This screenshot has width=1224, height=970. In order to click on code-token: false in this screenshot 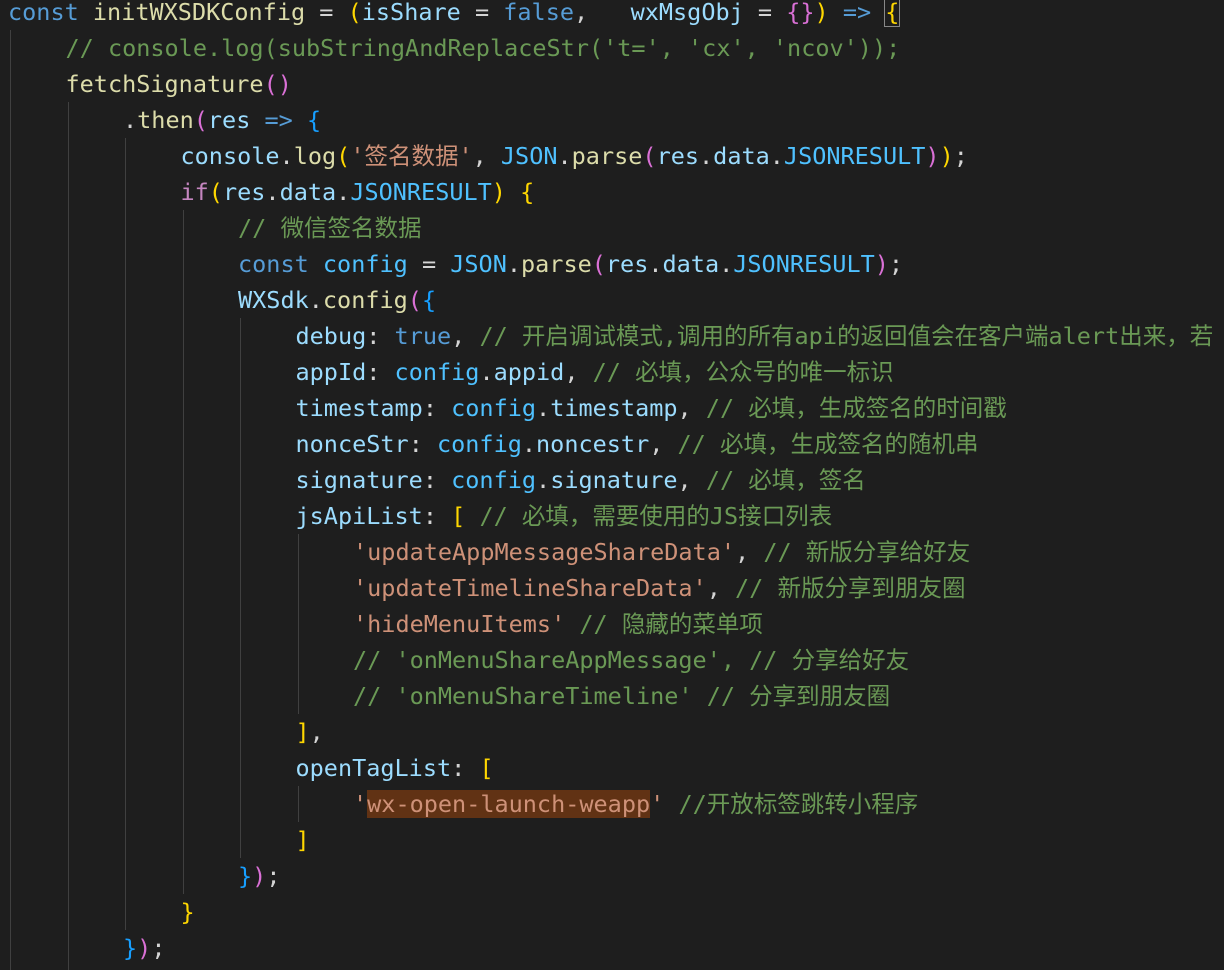, I will do `click(538, 13)`.